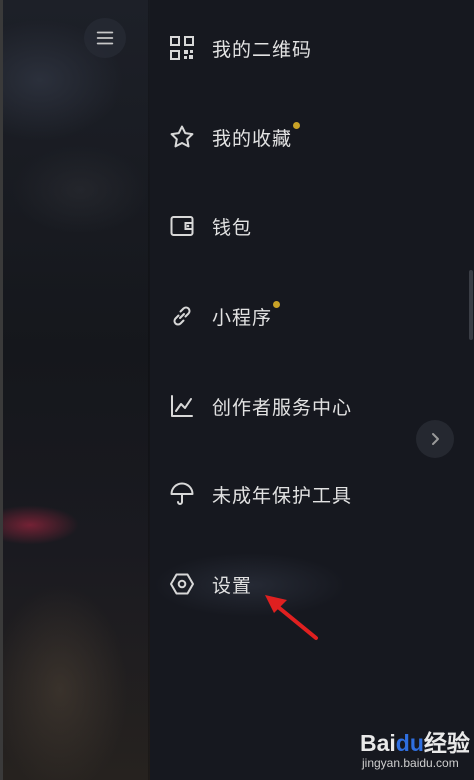 This screenshot has height=780, width=474. I want to click on settings-icon, so click(182, 584).